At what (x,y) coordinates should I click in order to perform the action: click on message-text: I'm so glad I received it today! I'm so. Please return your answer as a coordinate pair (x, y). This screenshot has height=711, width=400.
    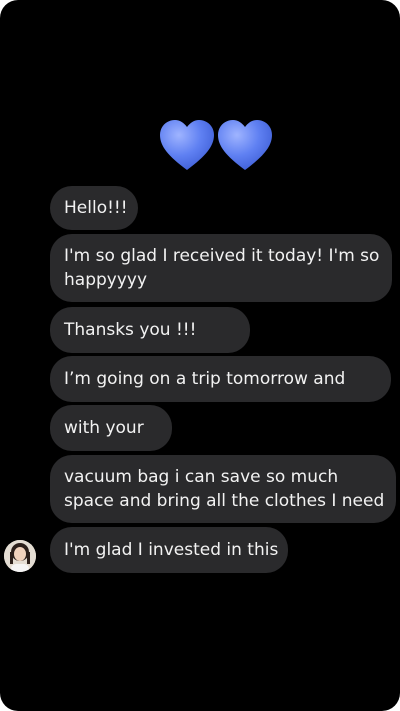
    Looking at the image, I should click on (222, 256).